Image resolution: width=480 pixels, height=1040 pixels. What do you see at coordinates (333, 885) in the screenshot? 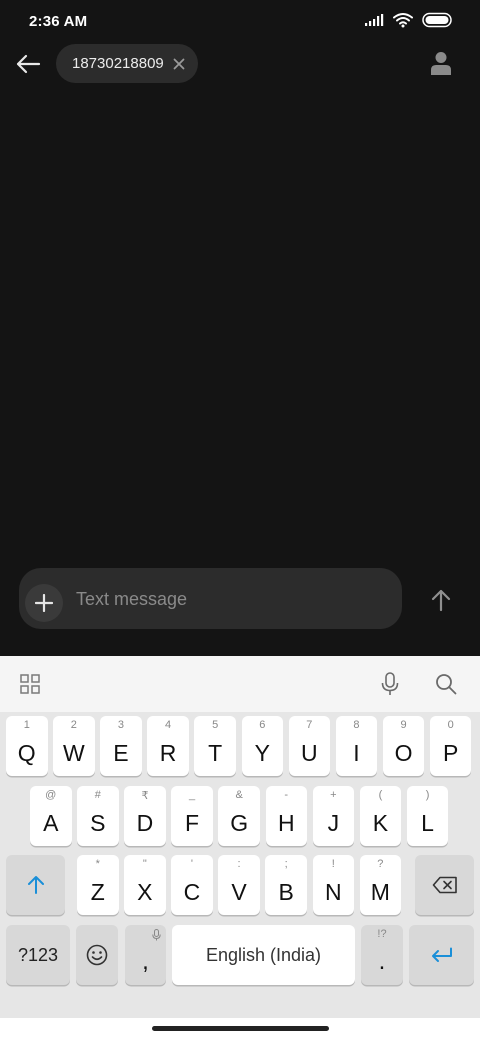
I see `key-n: ! N` at bounding box center [333, 885].